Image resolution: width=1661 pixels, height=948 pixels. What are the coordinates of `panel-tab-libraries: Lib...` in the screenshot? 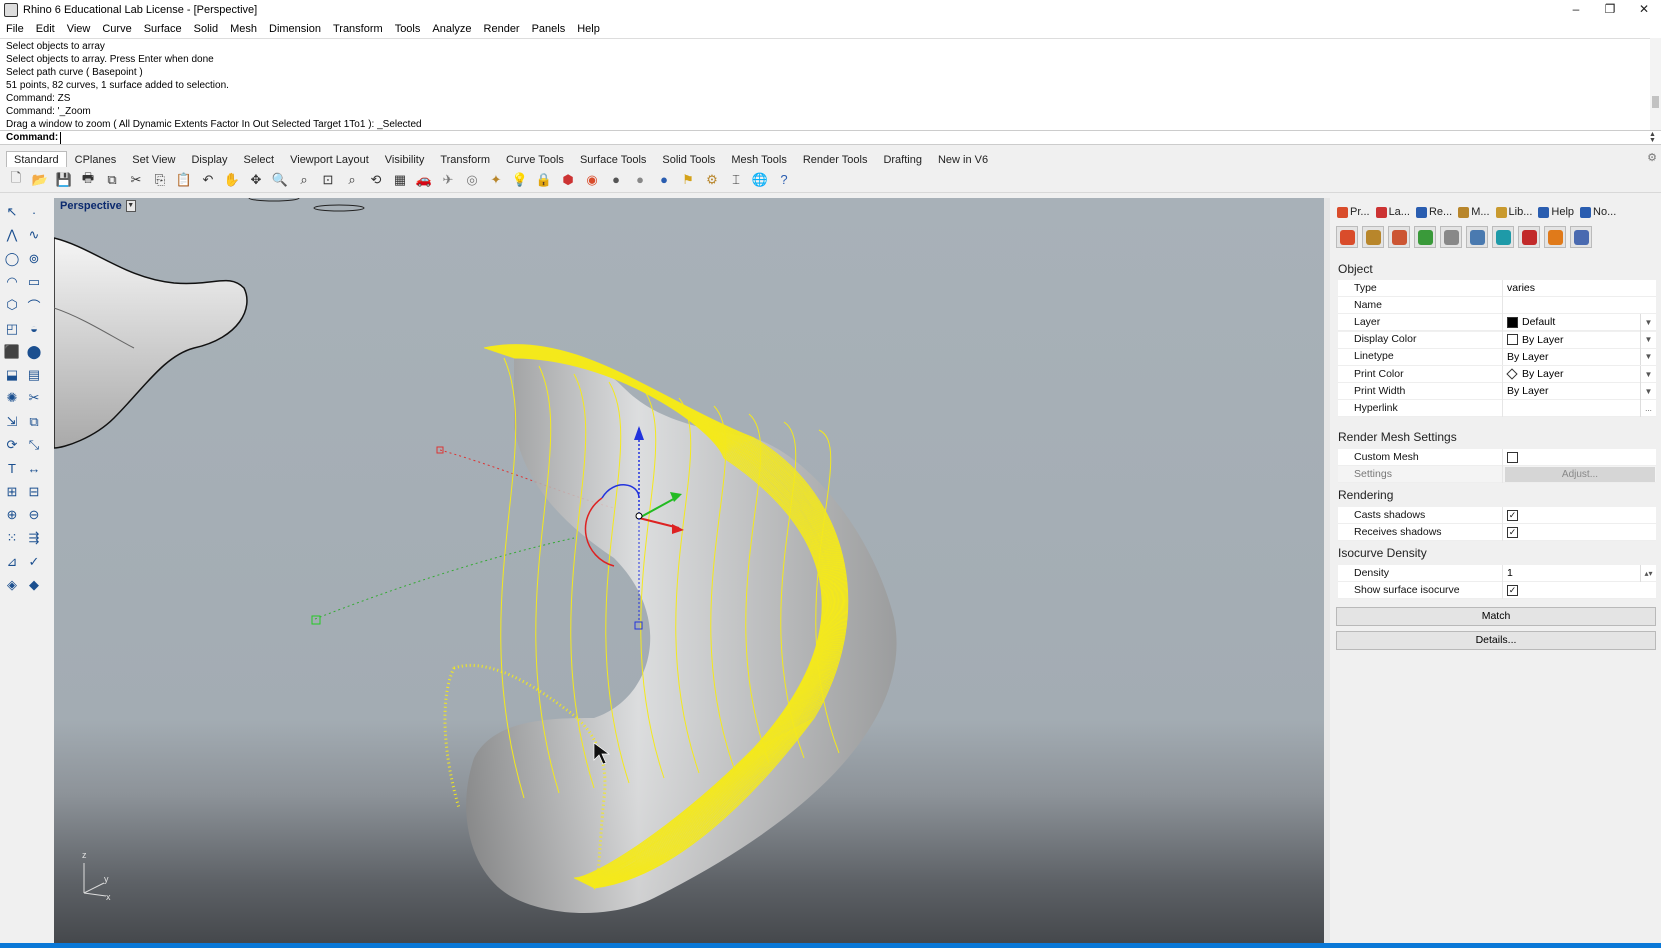 It's located at (1514, 212).